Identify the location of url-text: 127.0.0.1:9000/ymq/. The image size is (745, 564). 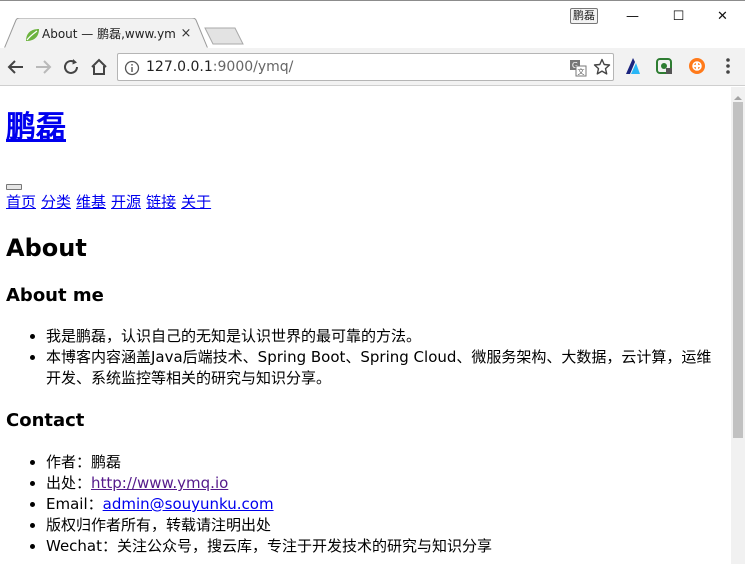
(219, 67).